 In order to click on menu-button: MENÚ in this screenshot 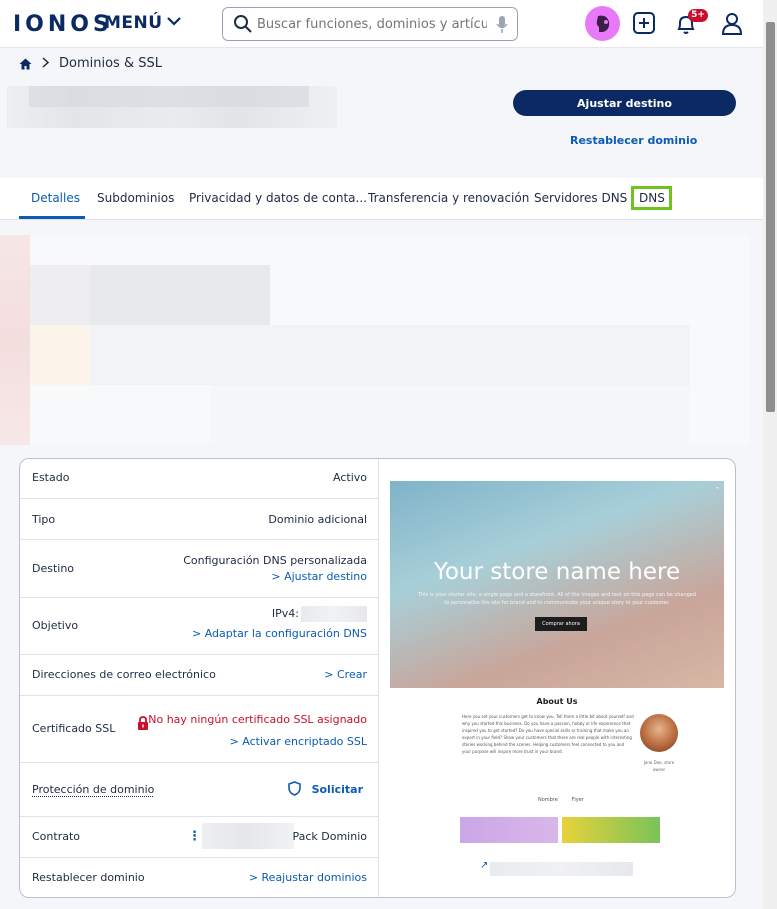, I will do `click(142, 23)`.